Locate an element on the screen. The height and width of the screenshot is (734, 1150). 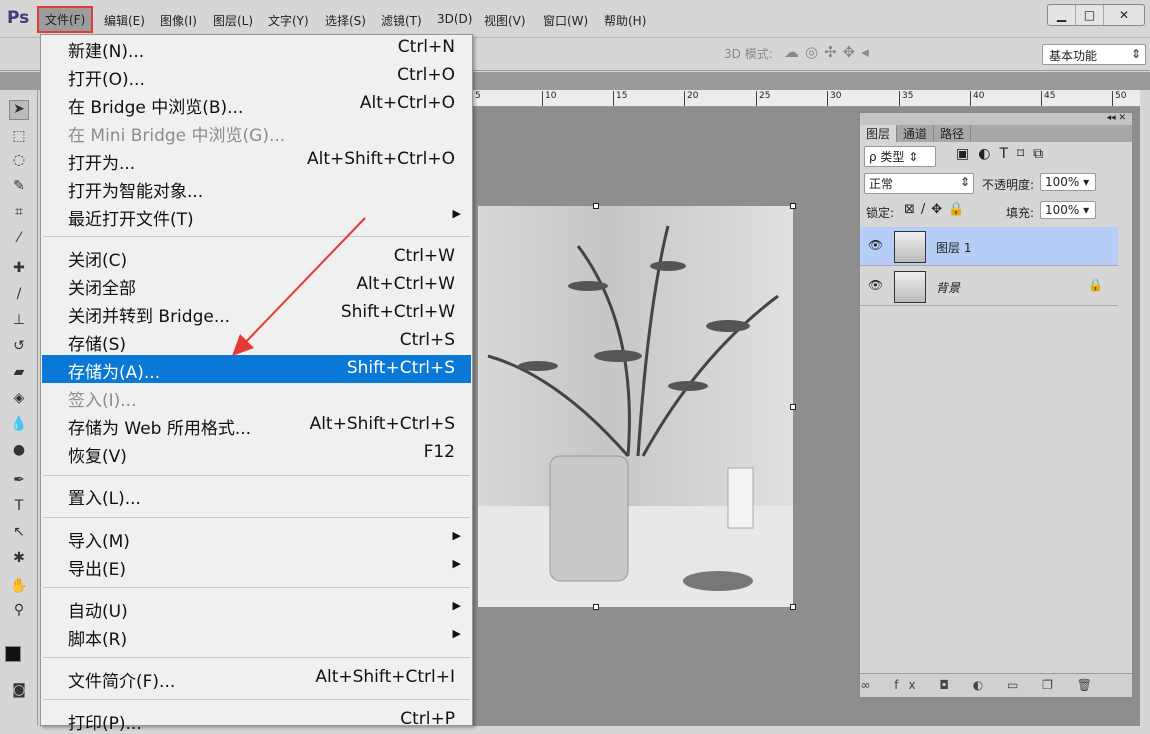
menu-item: 关闭(C) Ctrl+W is located at coordinates (256, 257).